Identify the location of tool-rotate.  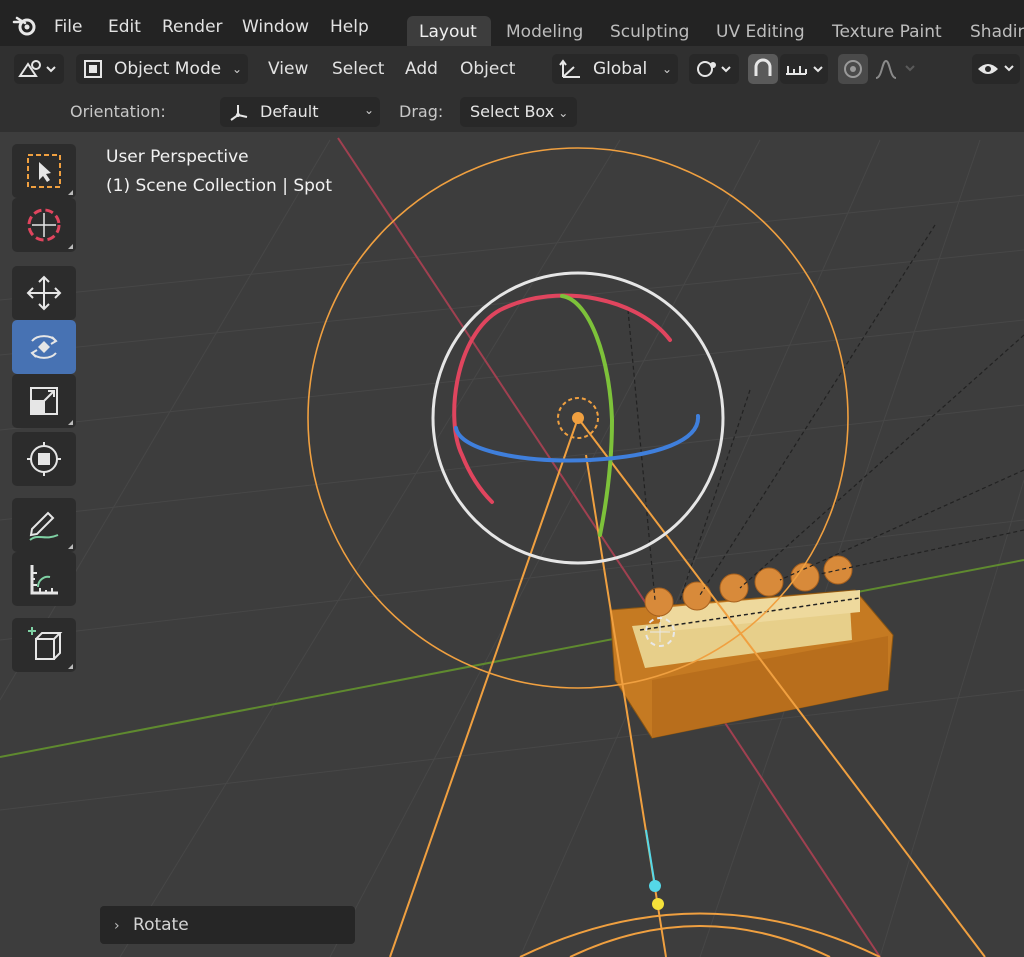
(44, 347).